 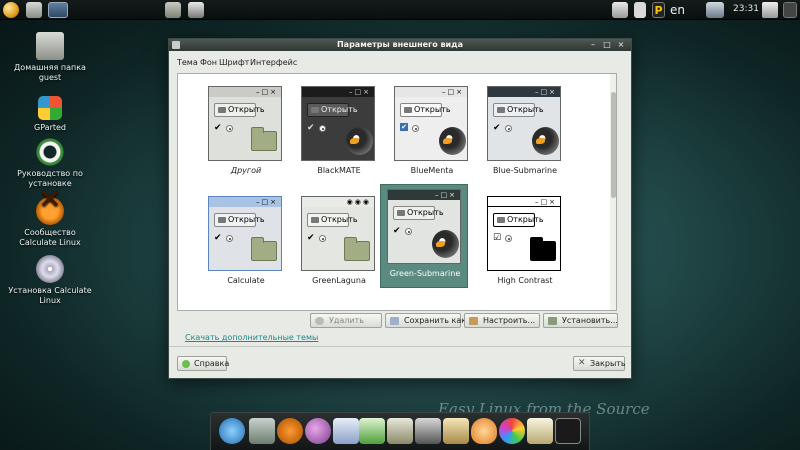 I want to click on delete-button: Удалить, so click(x=346, y=320).